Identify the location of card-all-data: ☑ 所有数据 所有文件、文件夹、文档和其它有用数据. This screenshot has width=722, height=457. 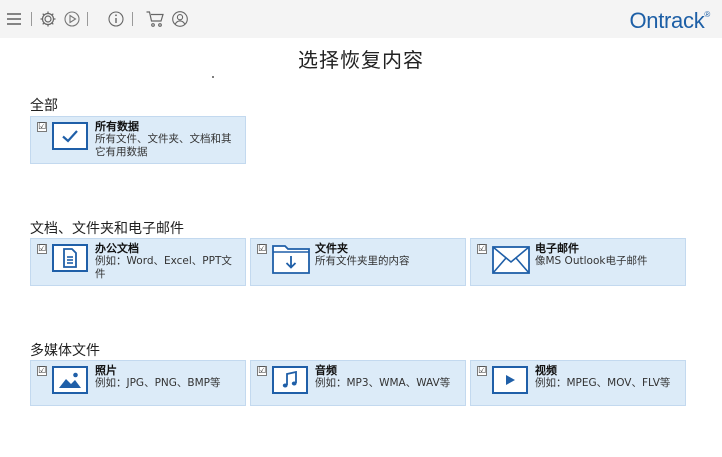
(138, 140).